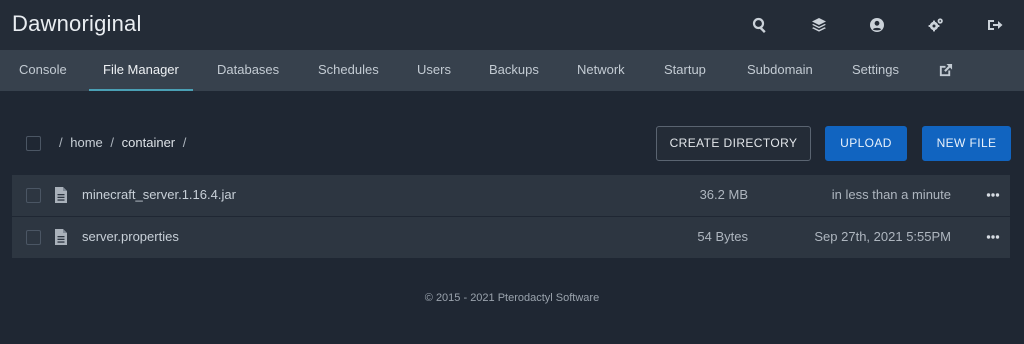 This screenshot has height=344, width=1024. Describe the element at coordinates (248, 70) in the screenshot. I see `tab-databases: Databases` at that location.